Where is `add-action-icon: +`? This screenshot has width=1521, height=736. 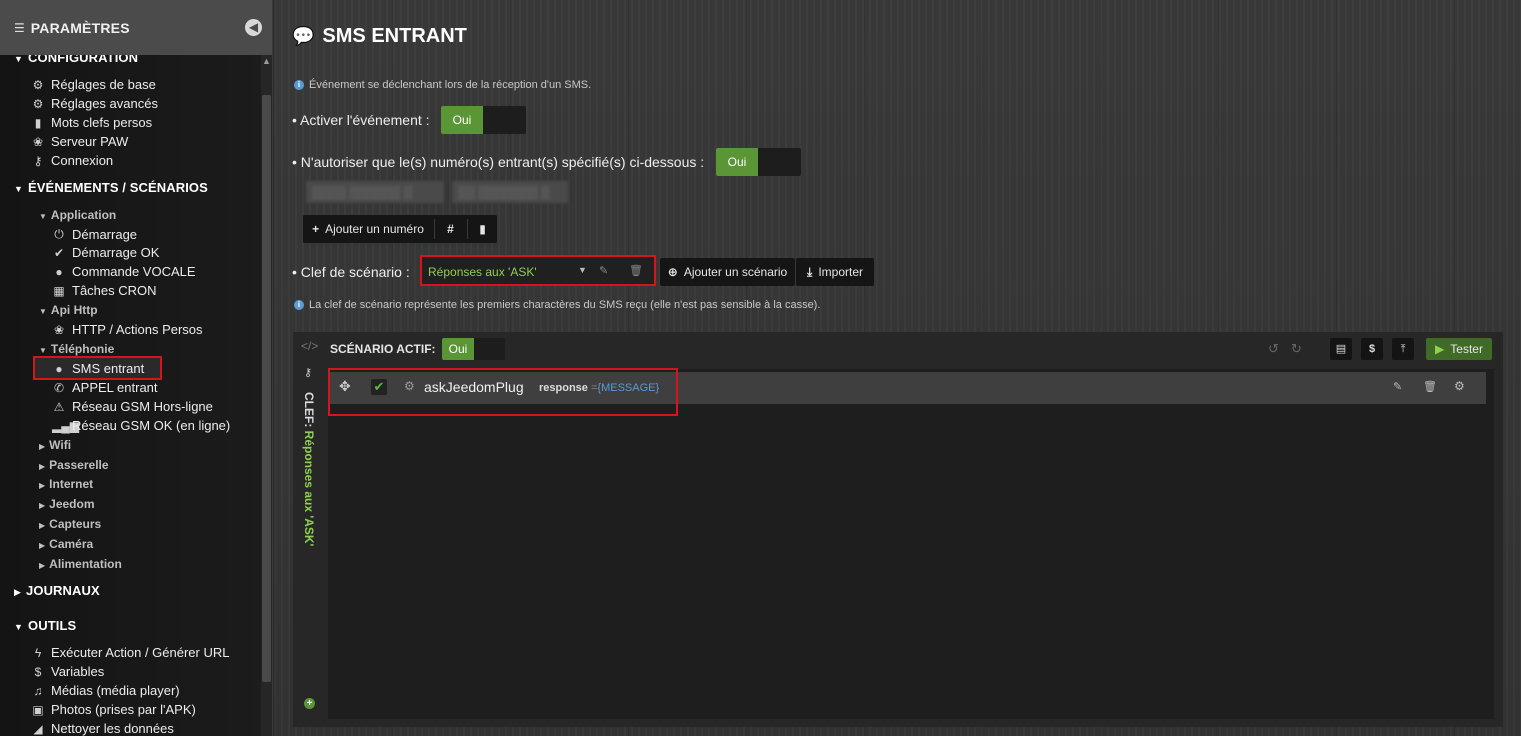 add-action-icon: + is located at coordinates (309, 703).